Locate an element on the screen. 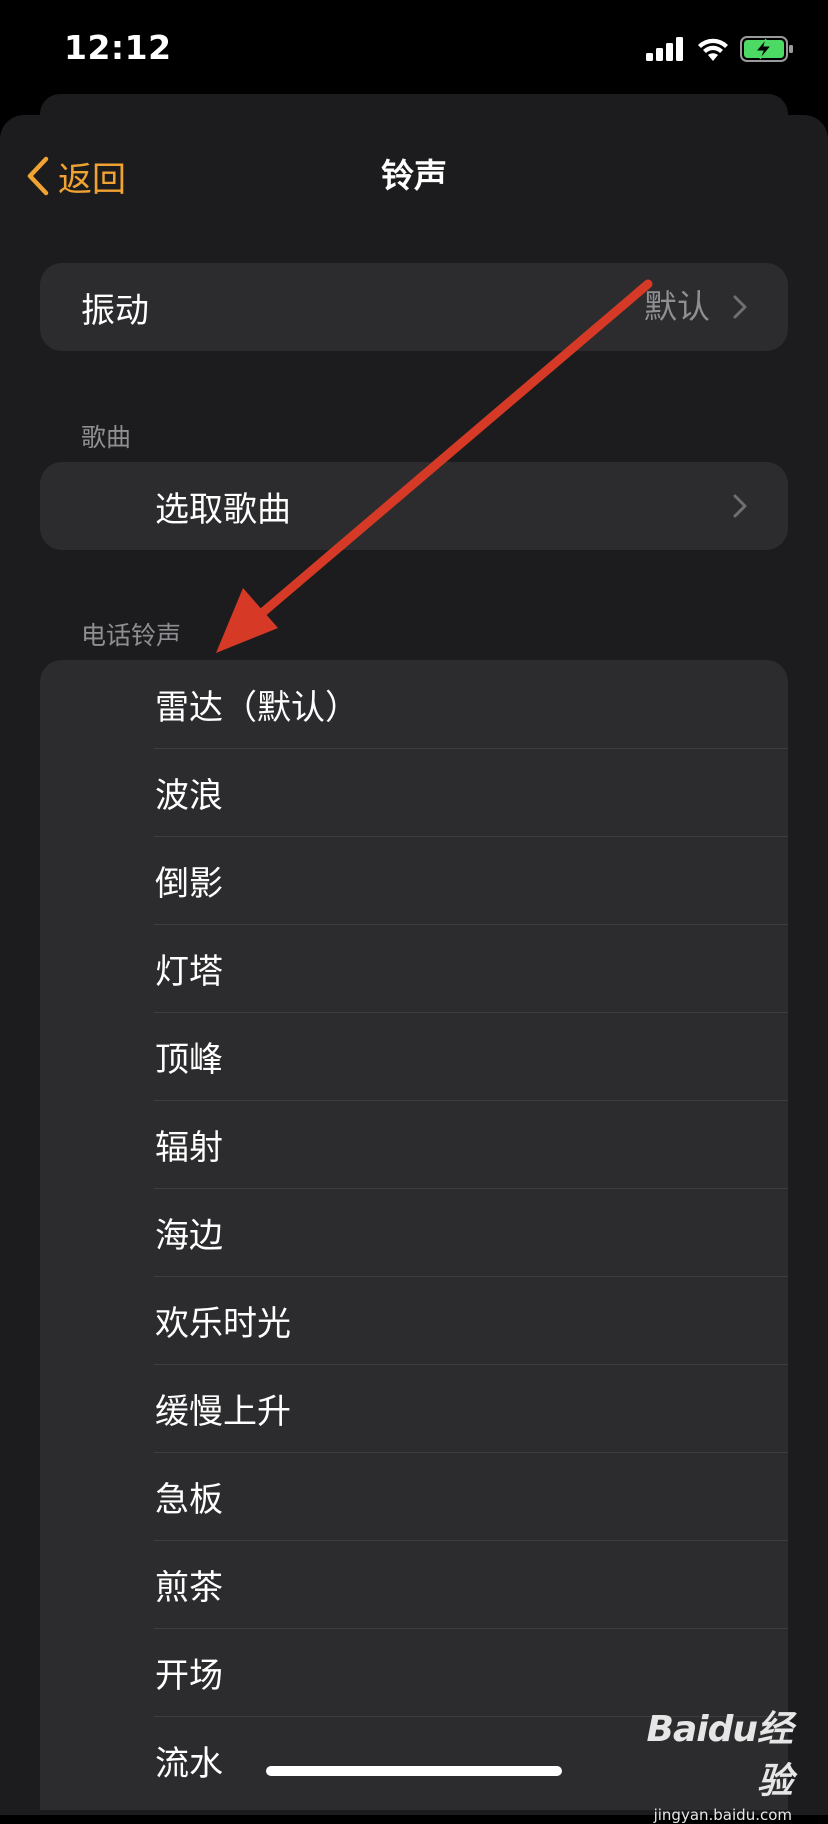 The image size is (828, 1824). ringtone-label: 倒影 is located at coordinates (189, 883).